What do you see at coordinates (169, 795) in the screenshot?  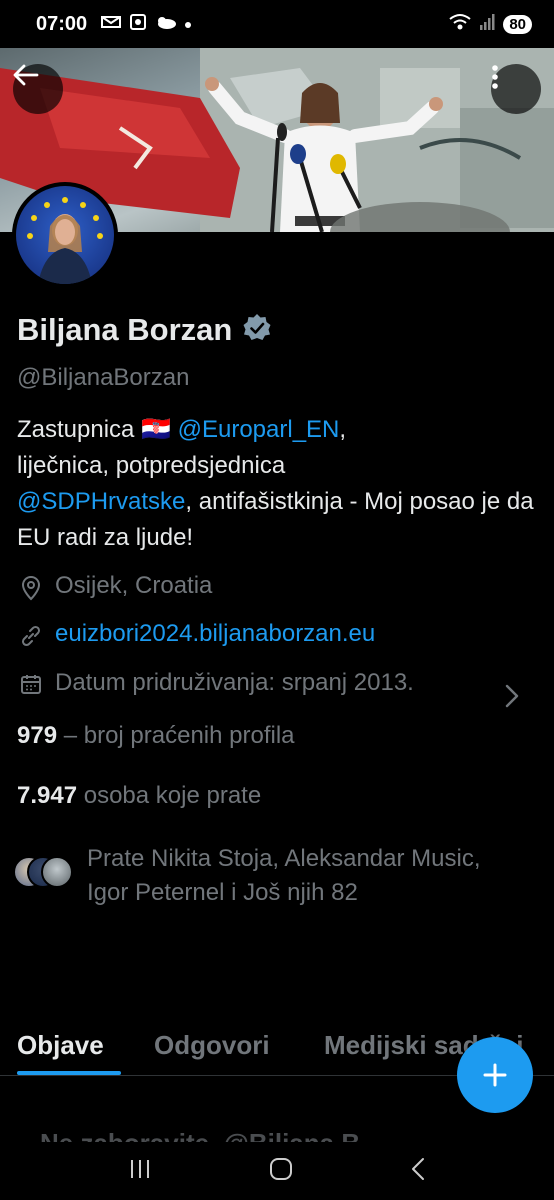 I see `followers-label: osoba koje prate` at bounding box center [169, 795].